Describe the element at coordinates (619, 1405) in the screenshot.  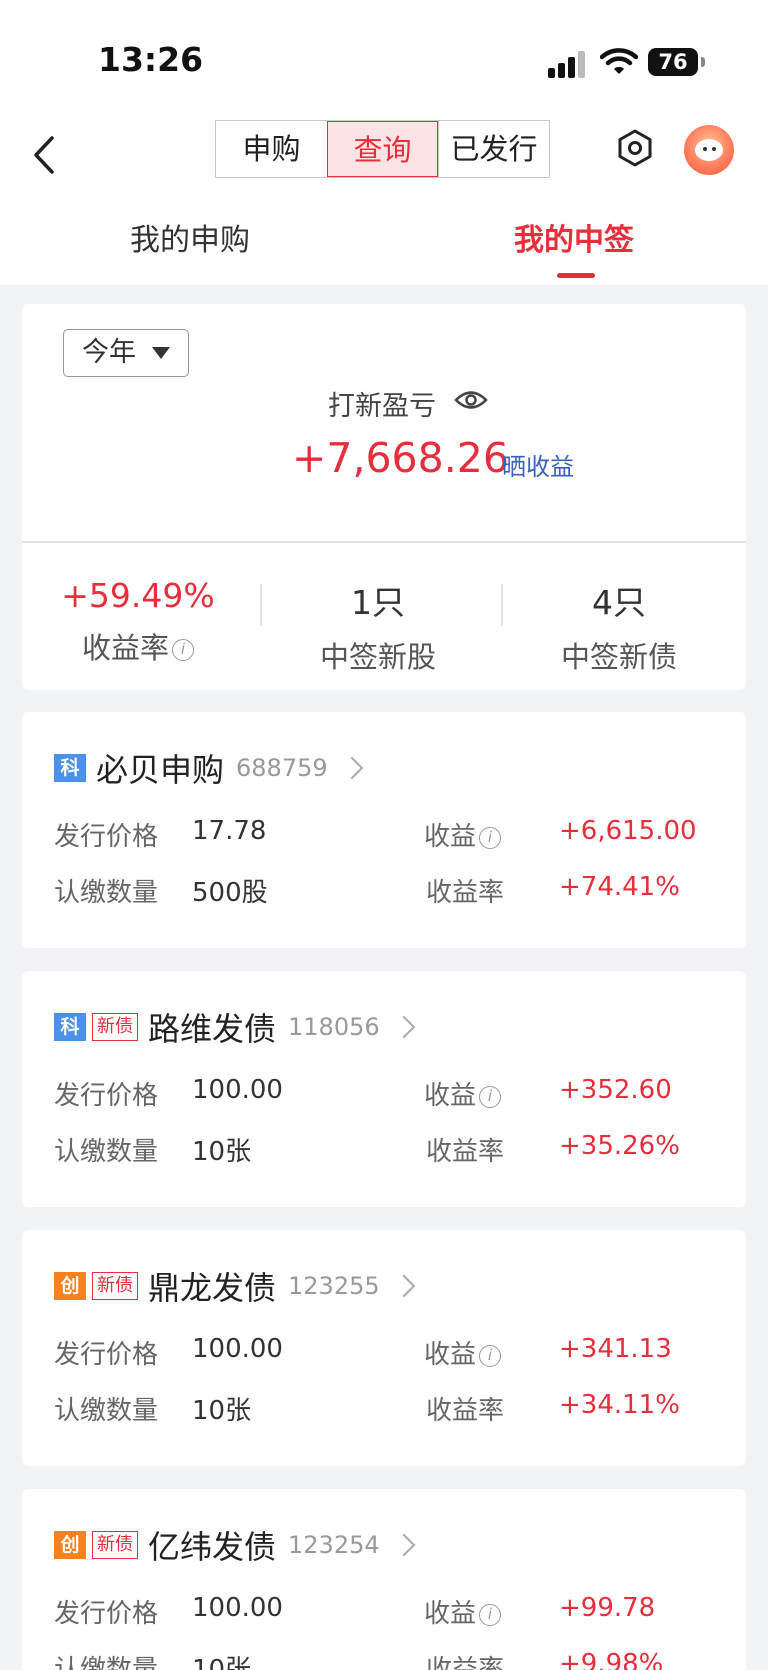
I see `rate-value: +34.11%` at that location.